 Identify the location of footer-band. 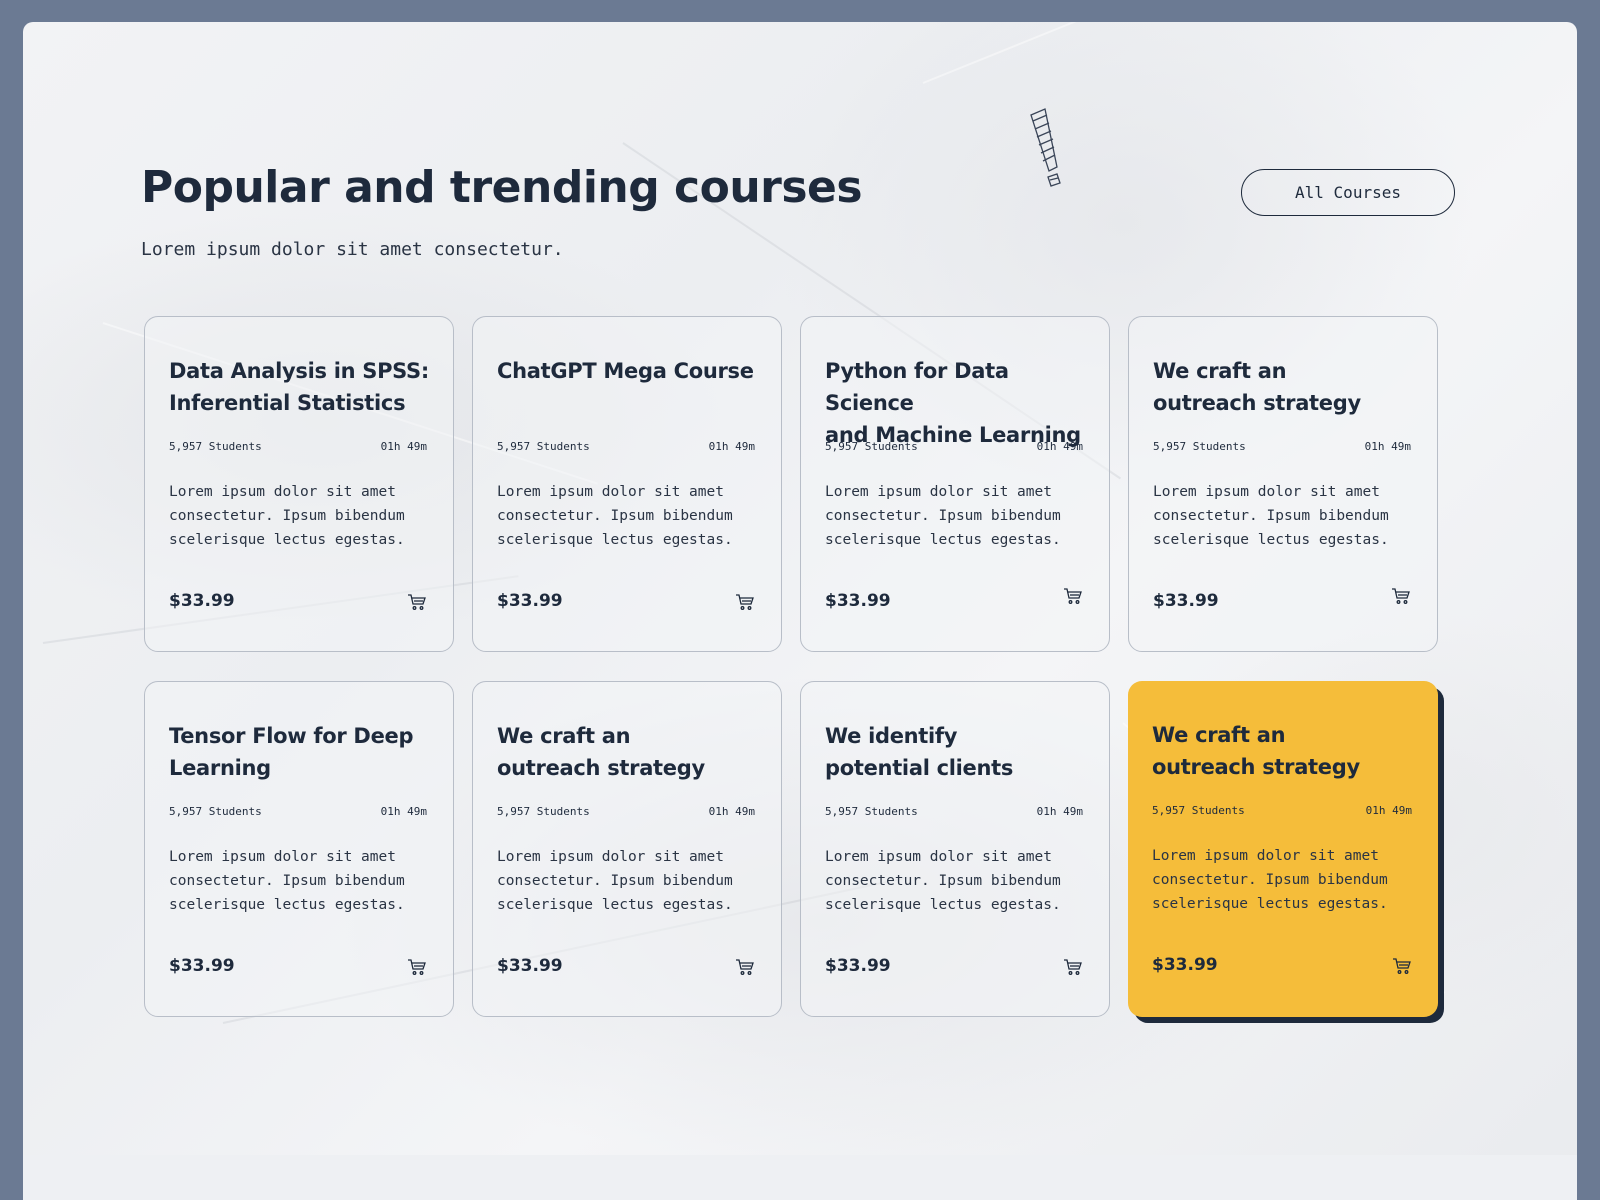
(800, 1177).